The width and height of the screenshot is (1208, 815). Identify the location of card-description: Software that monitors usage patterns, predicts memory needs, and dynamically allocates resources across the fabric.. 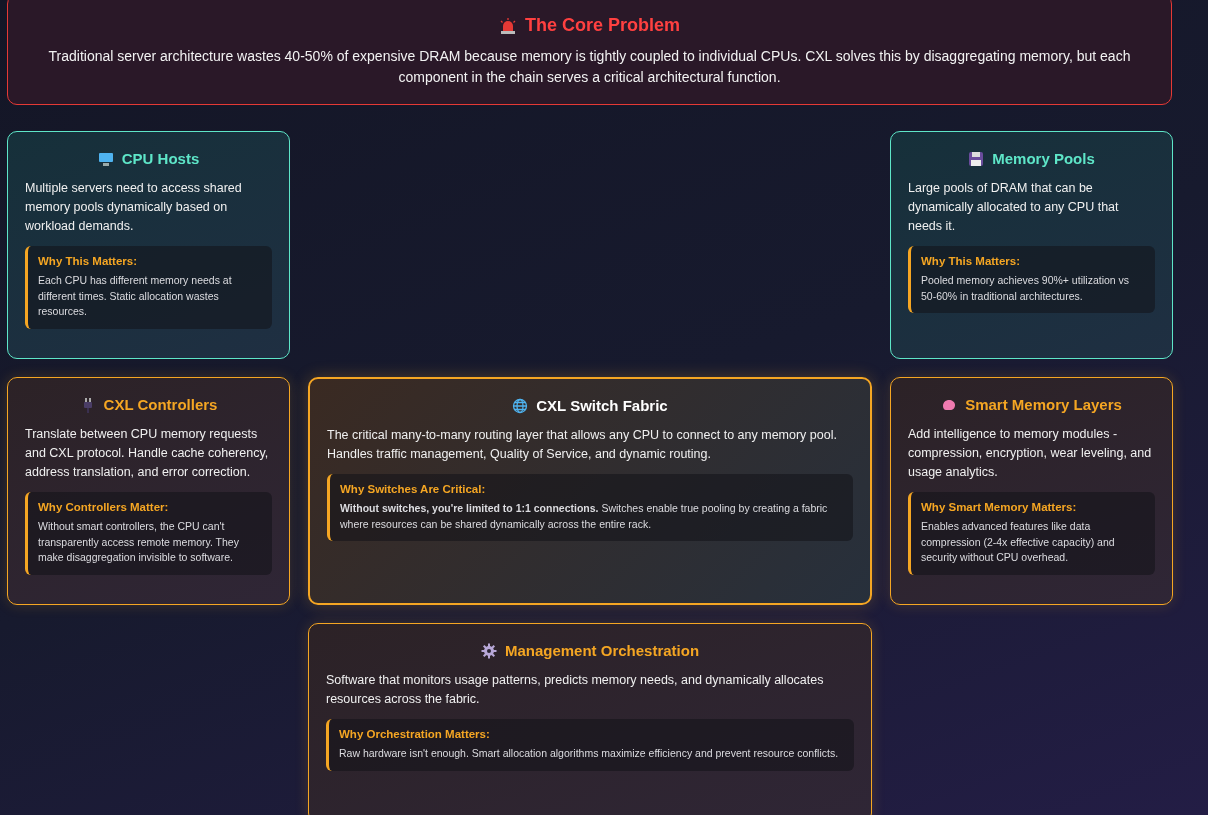
(575, 690).